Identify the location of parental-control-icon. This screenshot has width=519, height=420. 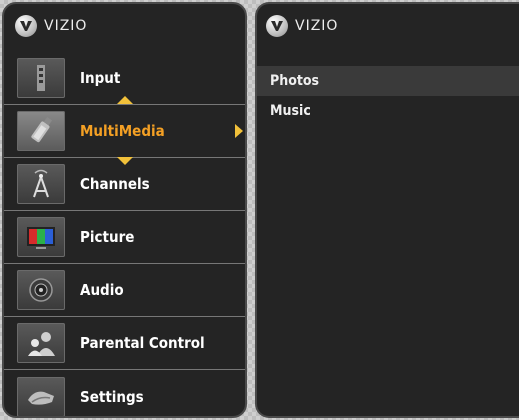
(41, 343).